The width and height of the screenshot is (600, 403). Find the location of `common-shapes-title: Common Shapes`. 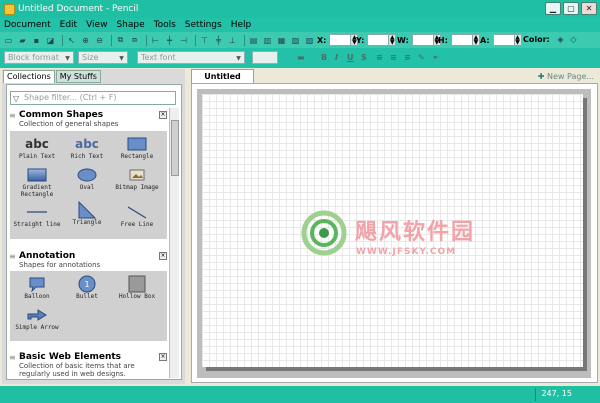

common-shapes-title: Common Shapes is located at coordinates (61, 115).